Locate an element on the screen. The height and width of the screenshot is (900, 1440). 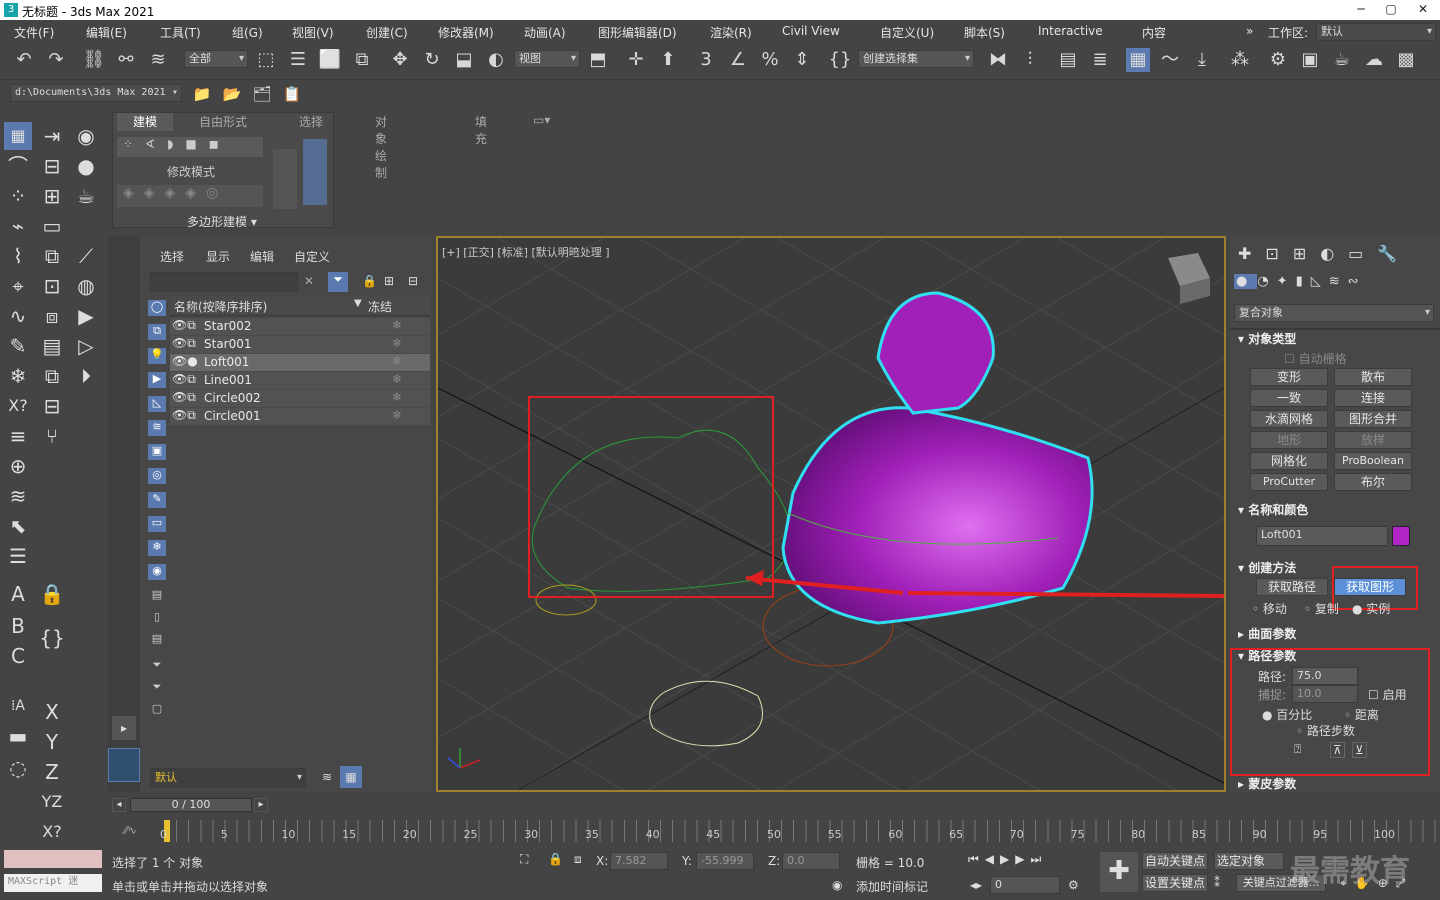
pen-icon: ✎ is located at coordinates (18, 346).